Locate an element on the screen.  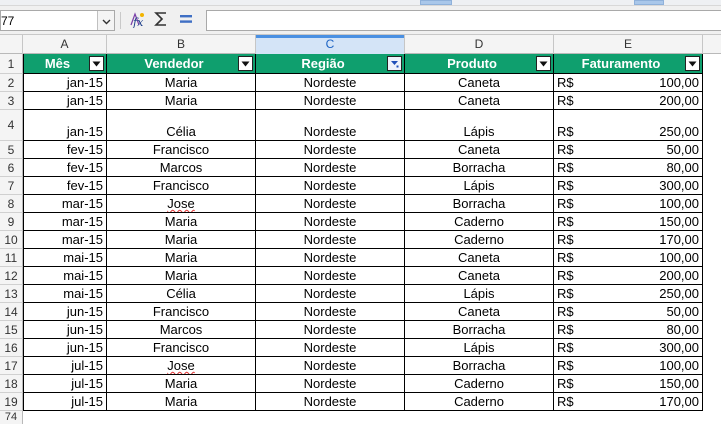
row-header-9: 9 is located at coordinates (11, 222).